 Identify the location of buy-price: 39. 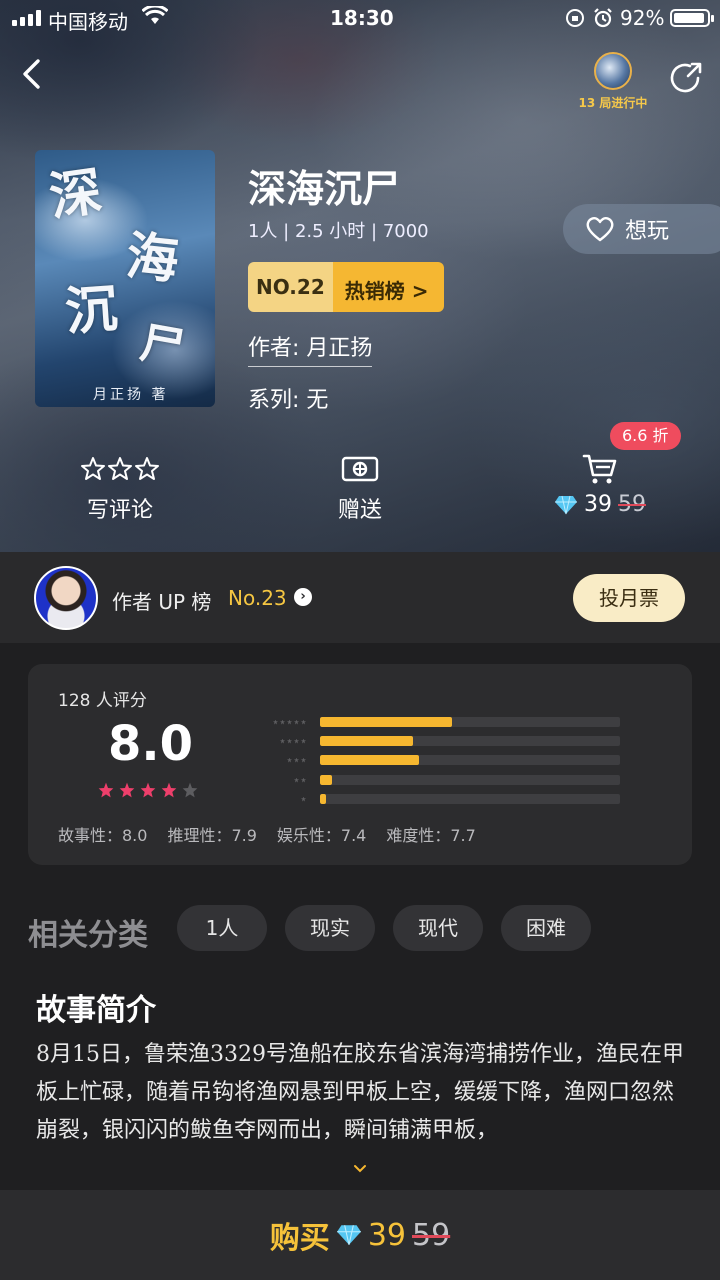
(386, 1235).